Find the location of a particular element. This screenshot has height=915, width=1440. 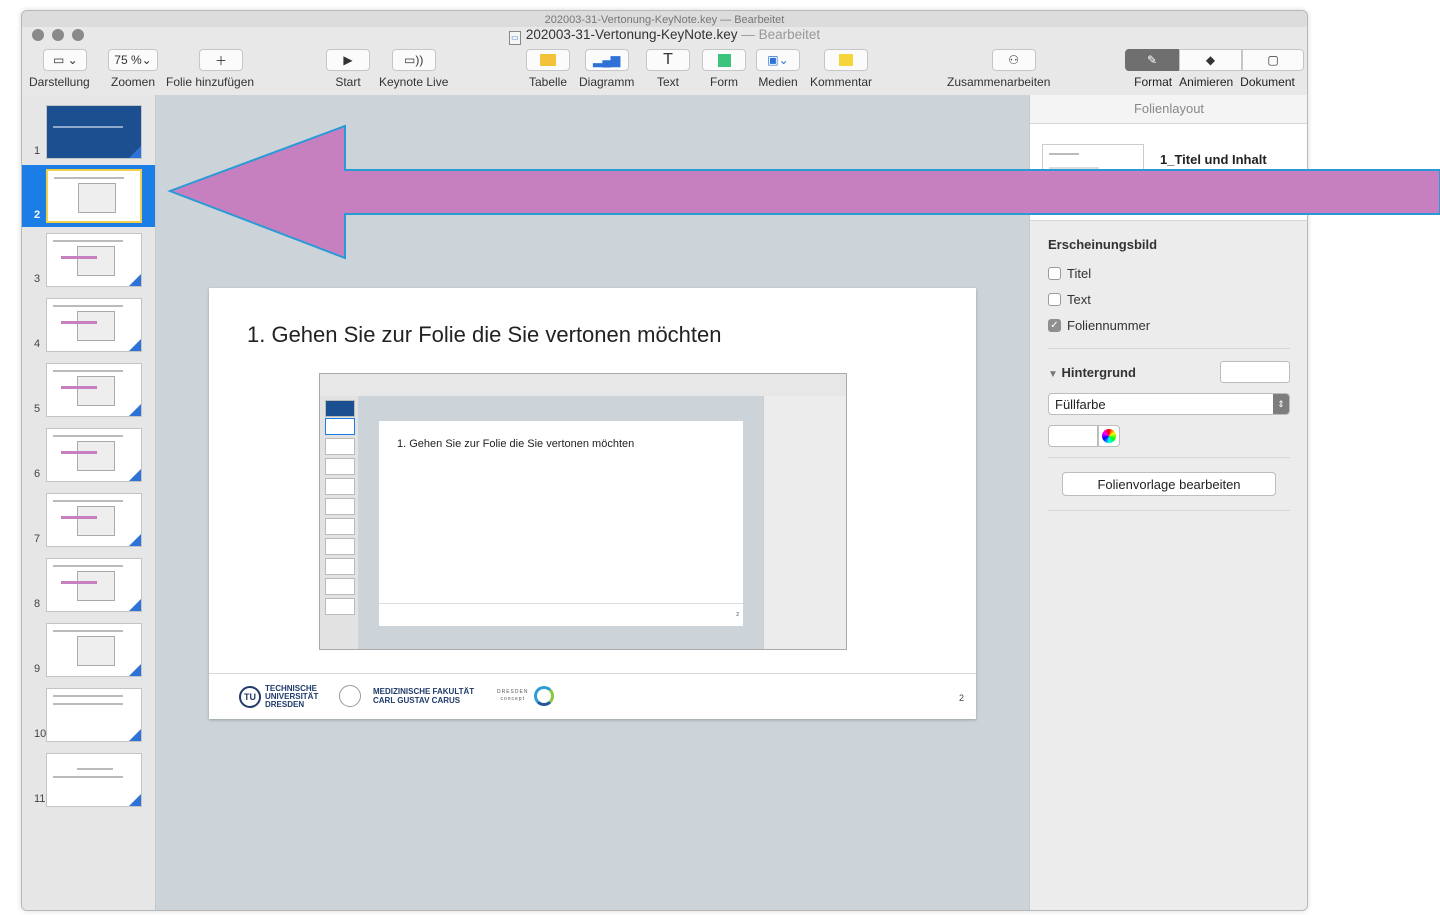

text-control: T Text is located at coordinates (668, 69).